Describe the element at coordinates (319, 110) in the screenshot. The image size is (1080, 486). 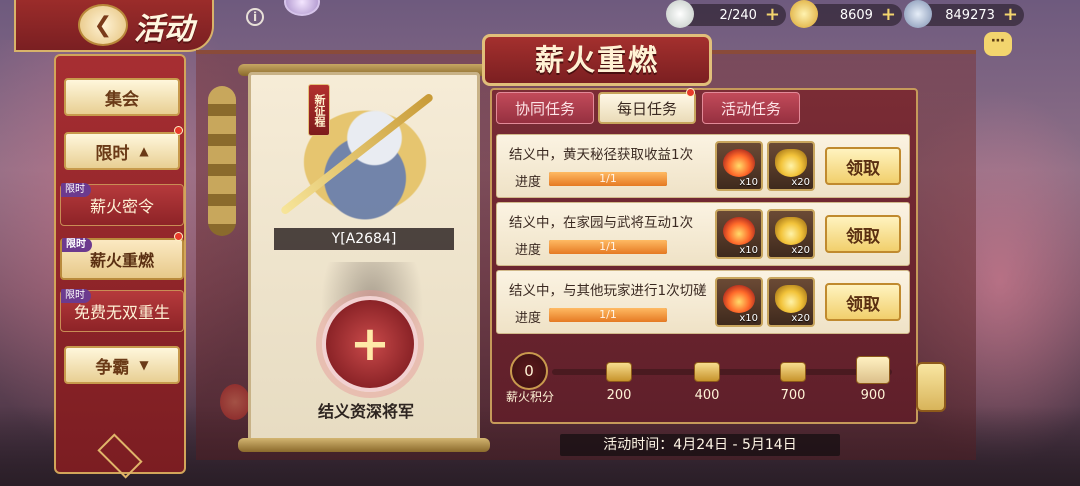
I see `new-journey-badge: 新征程` at that location.